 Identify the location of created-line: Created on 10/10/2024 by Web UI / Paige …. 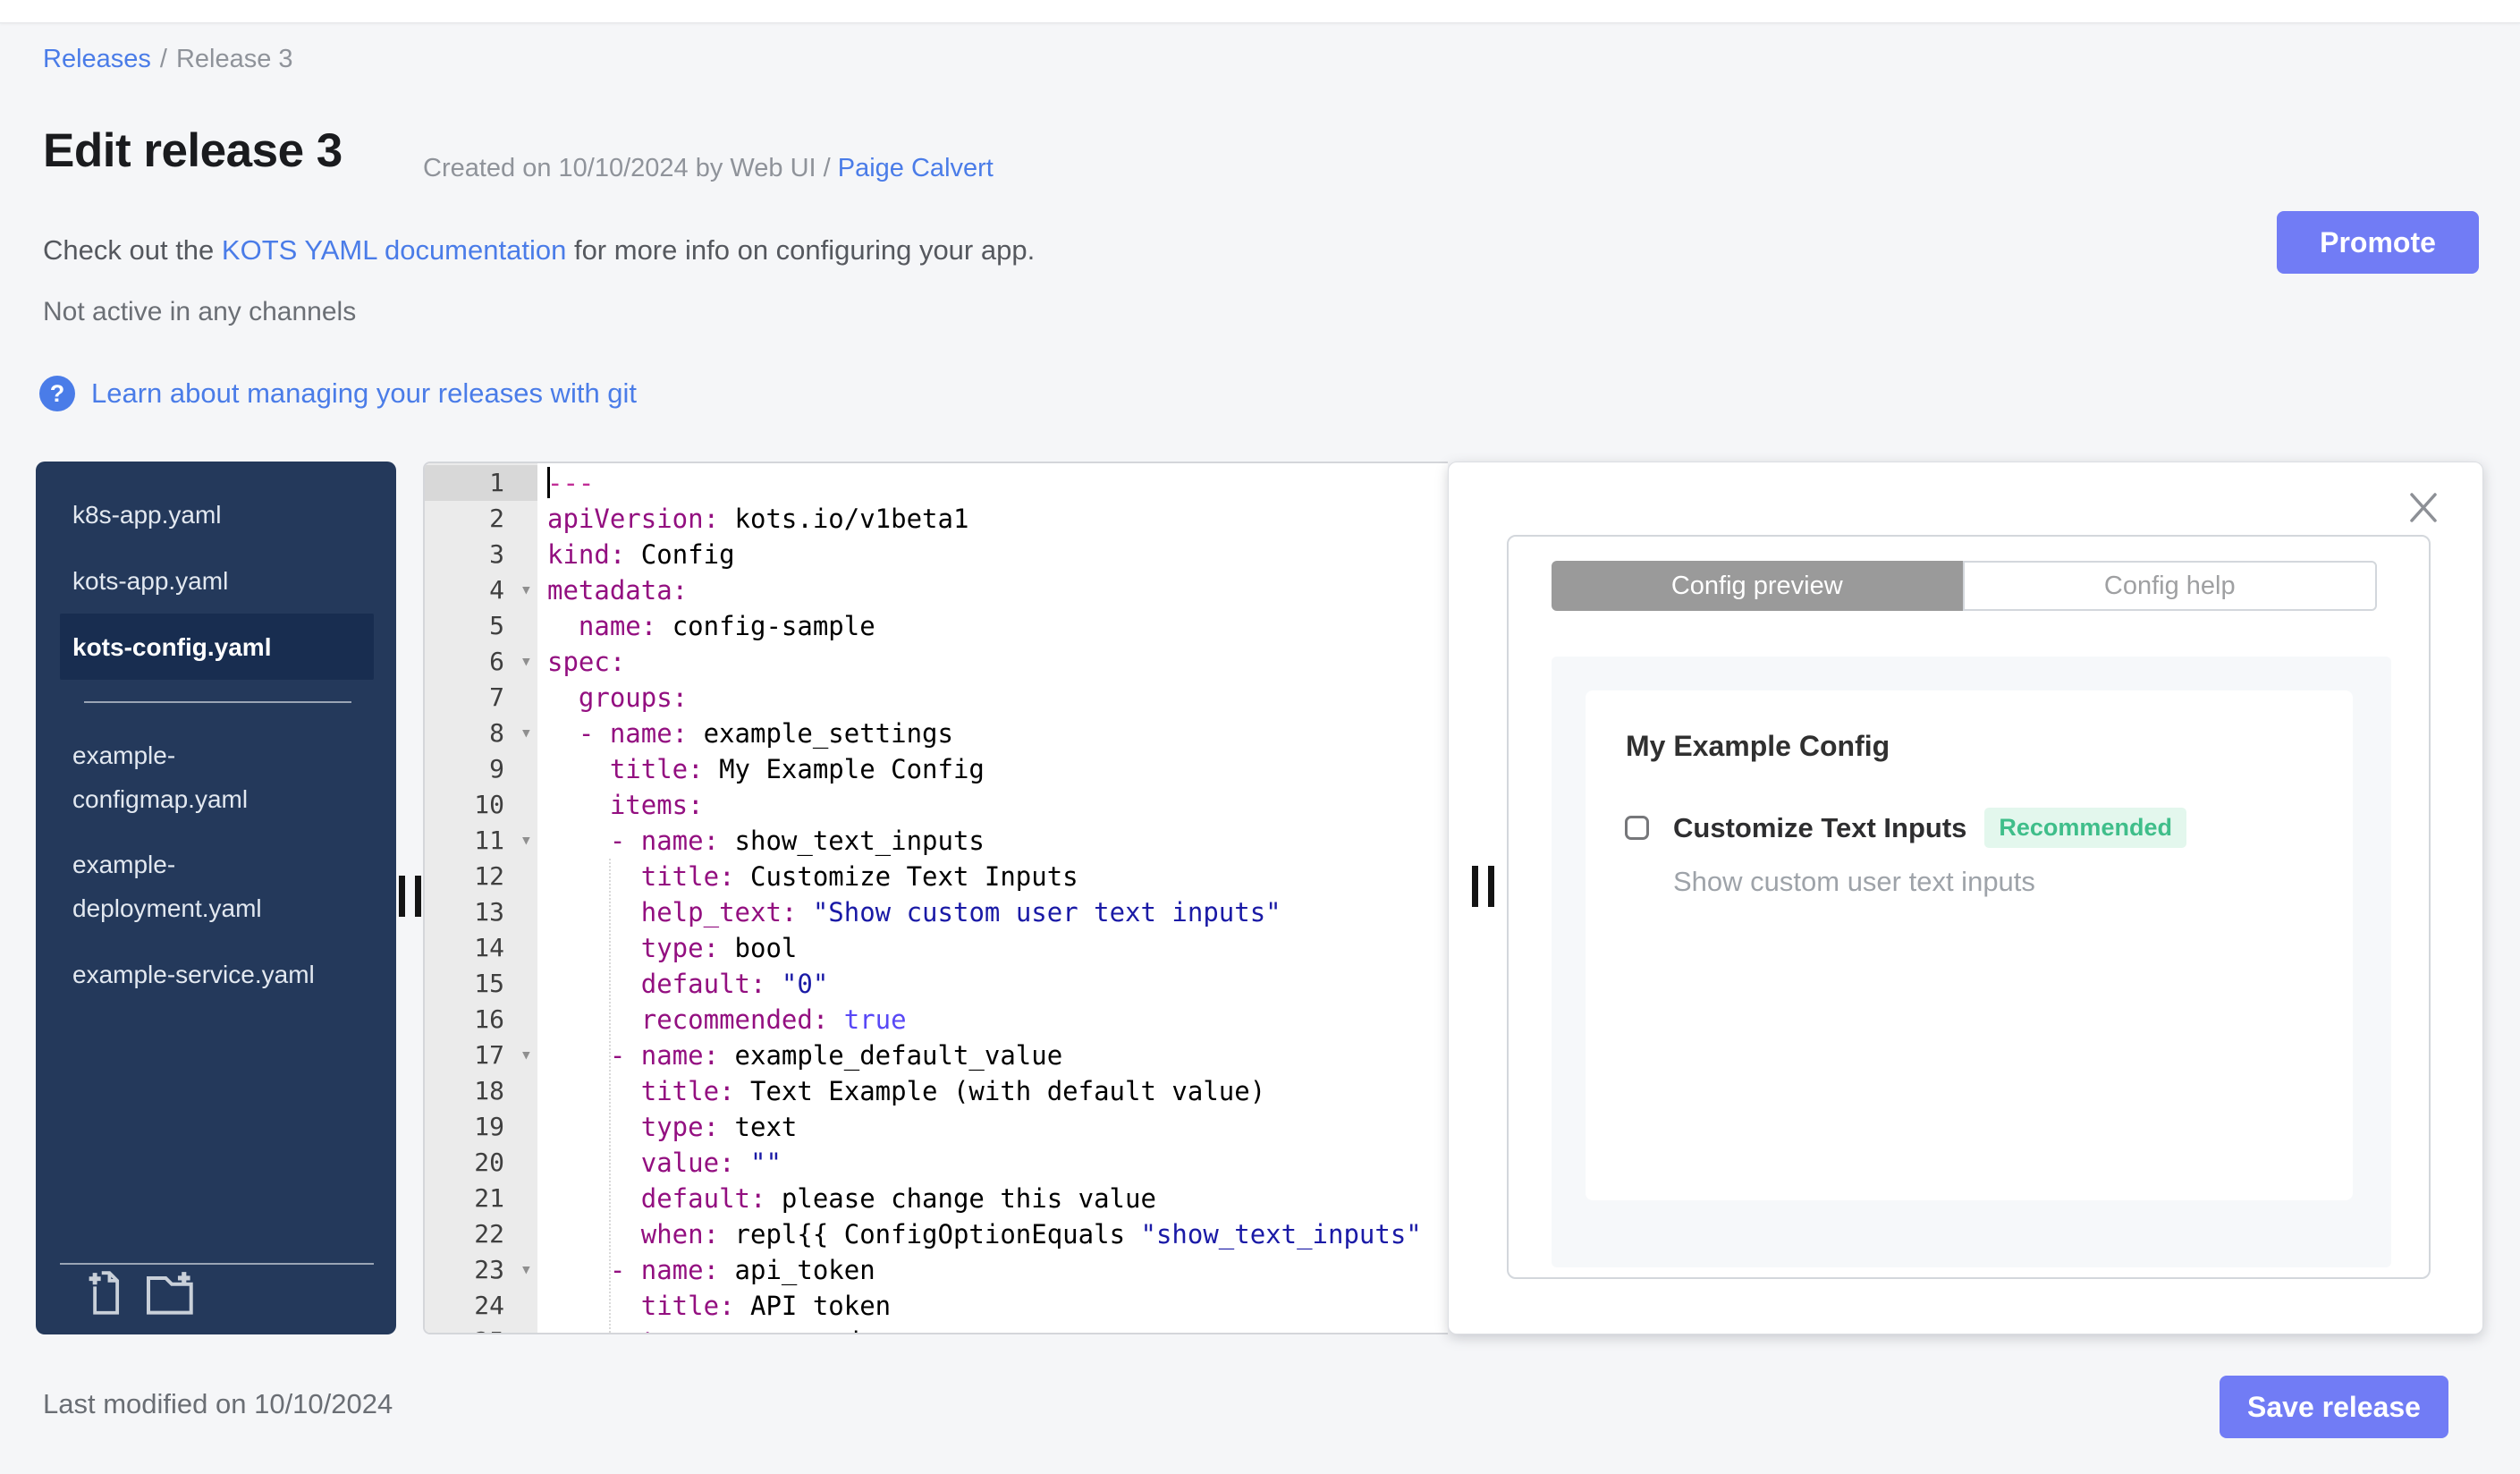
(708, 168).